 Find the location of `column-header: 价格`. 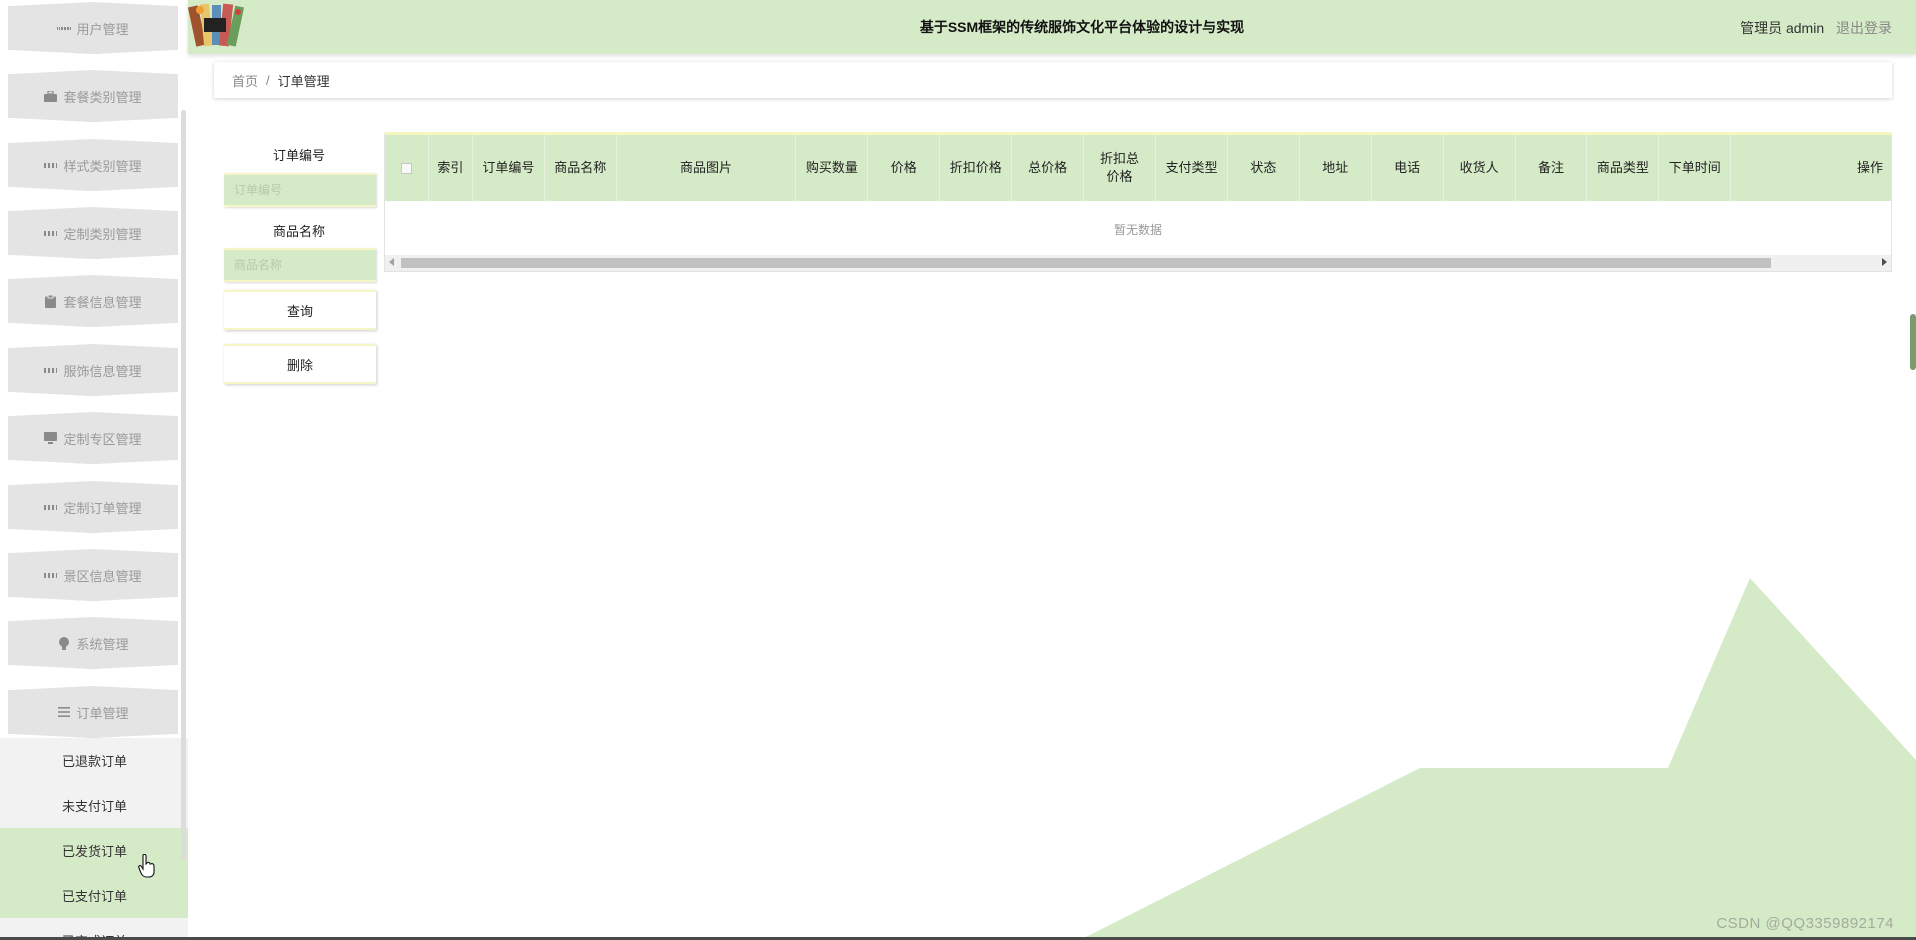

column-header: 价格 is located at coordinates (904, 168).